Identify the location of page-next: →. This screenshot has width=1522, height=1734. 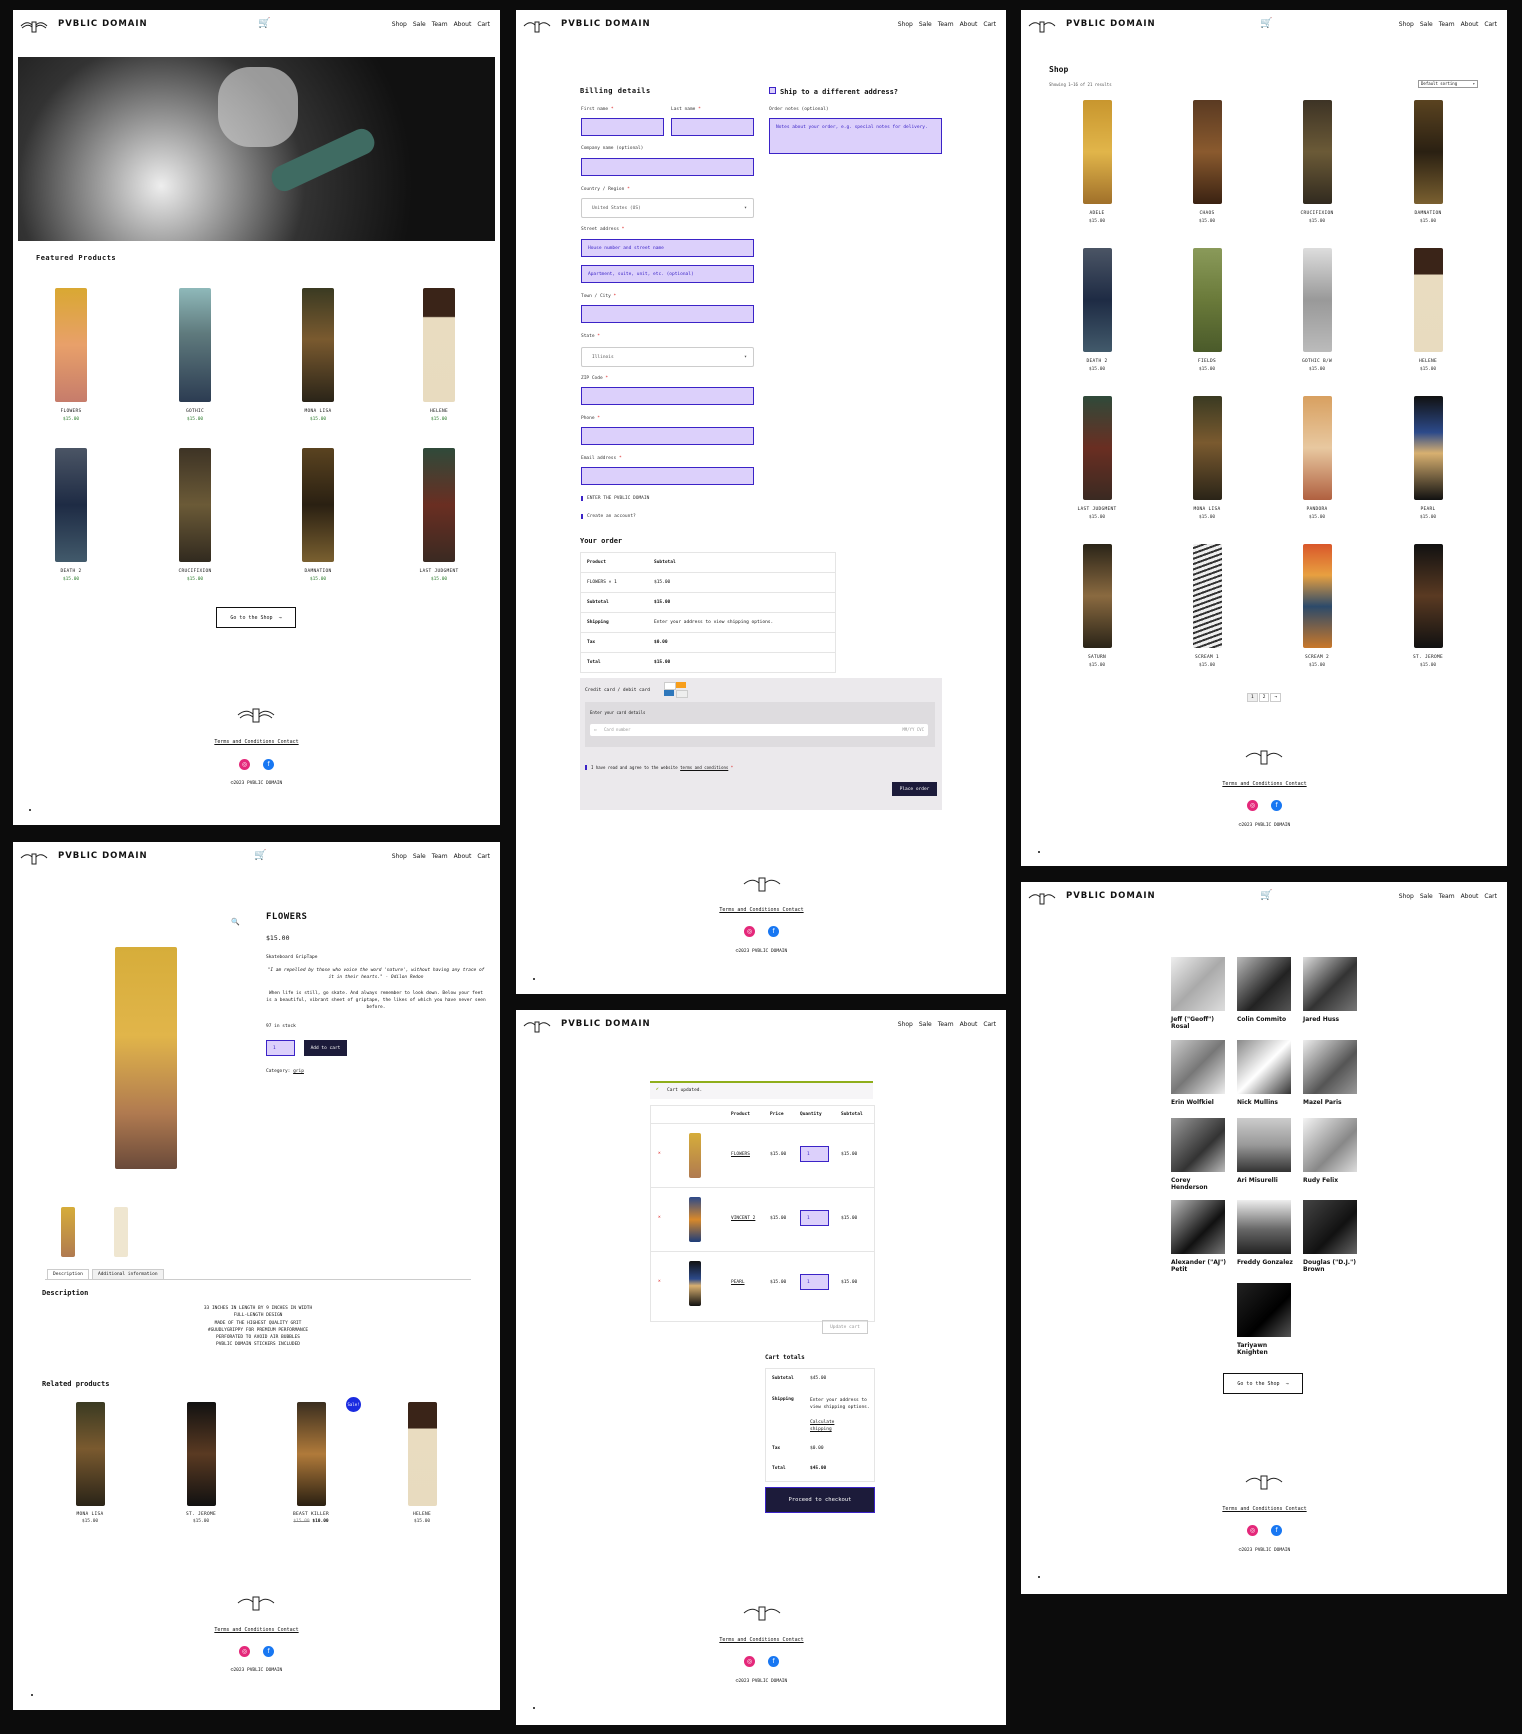
(1276, 697).